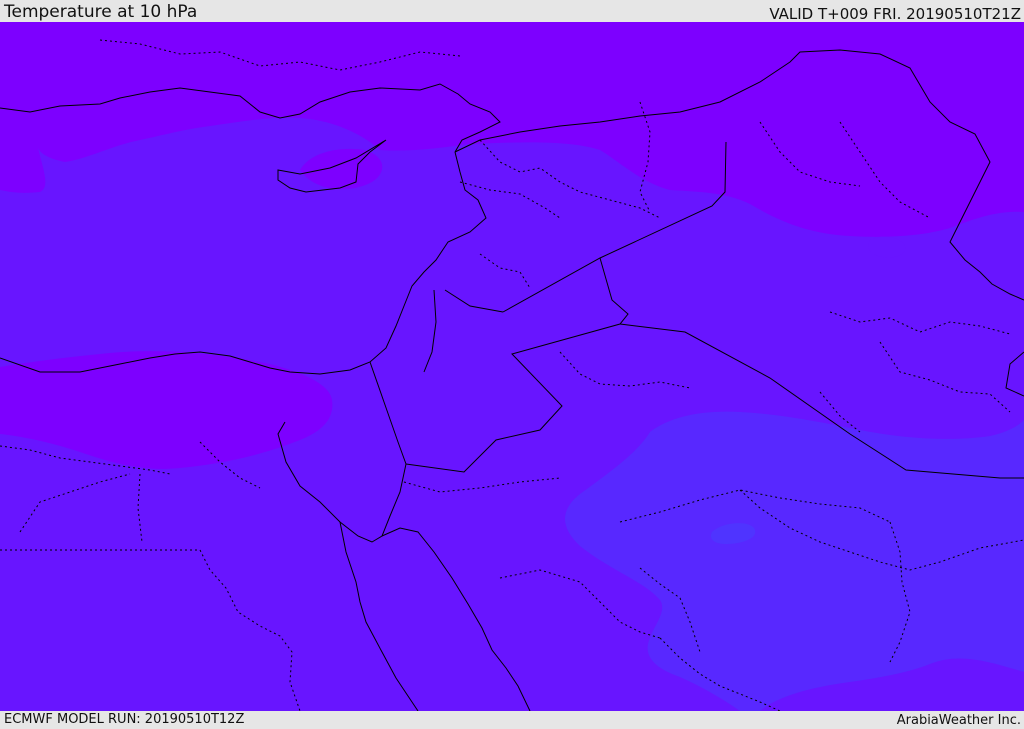 The width and height of the screenshot is (1024, 729). What do you see at coordinates (895, 14) in the screenshot?
I see `valid-time-label: VALID T+009 FRI. 20190510T21Z` at bounding box center [895, 14].